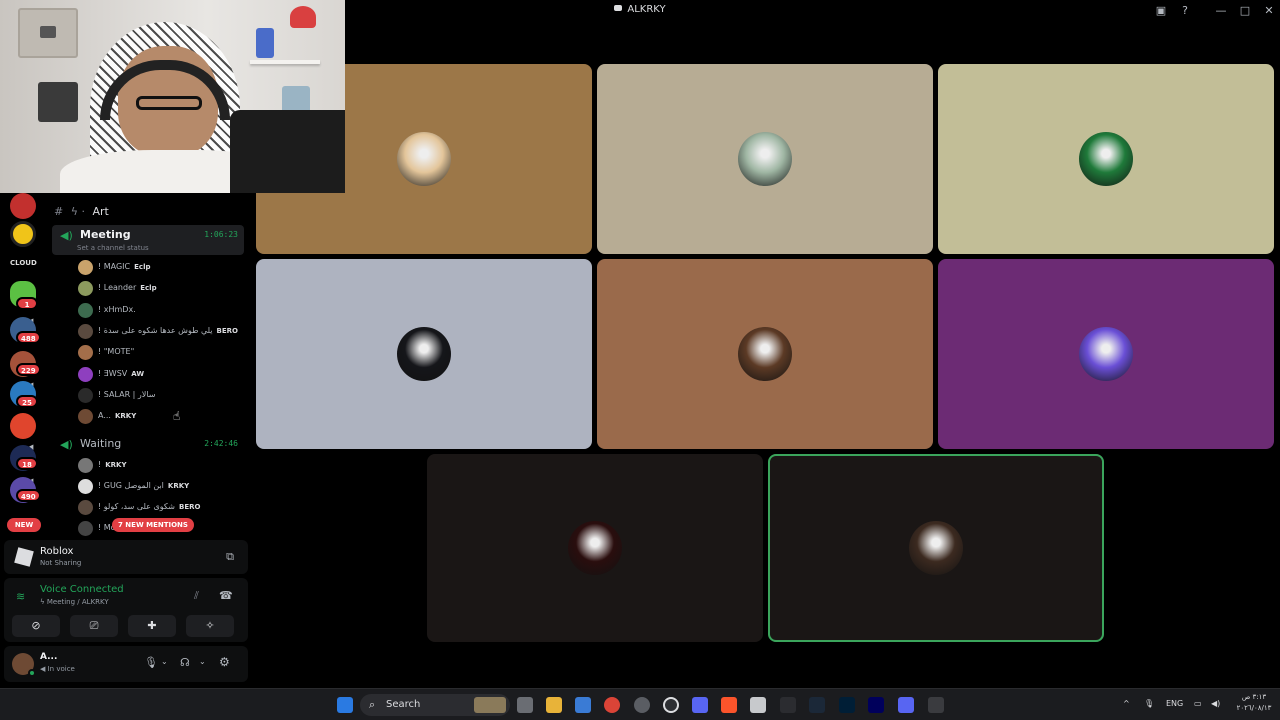 The height and width of the screenshot is (720, 1280). I want to click on clock: ٣:١٣ ص ٢٠٢٦/٠٨/١٣, so click(1254, 703).